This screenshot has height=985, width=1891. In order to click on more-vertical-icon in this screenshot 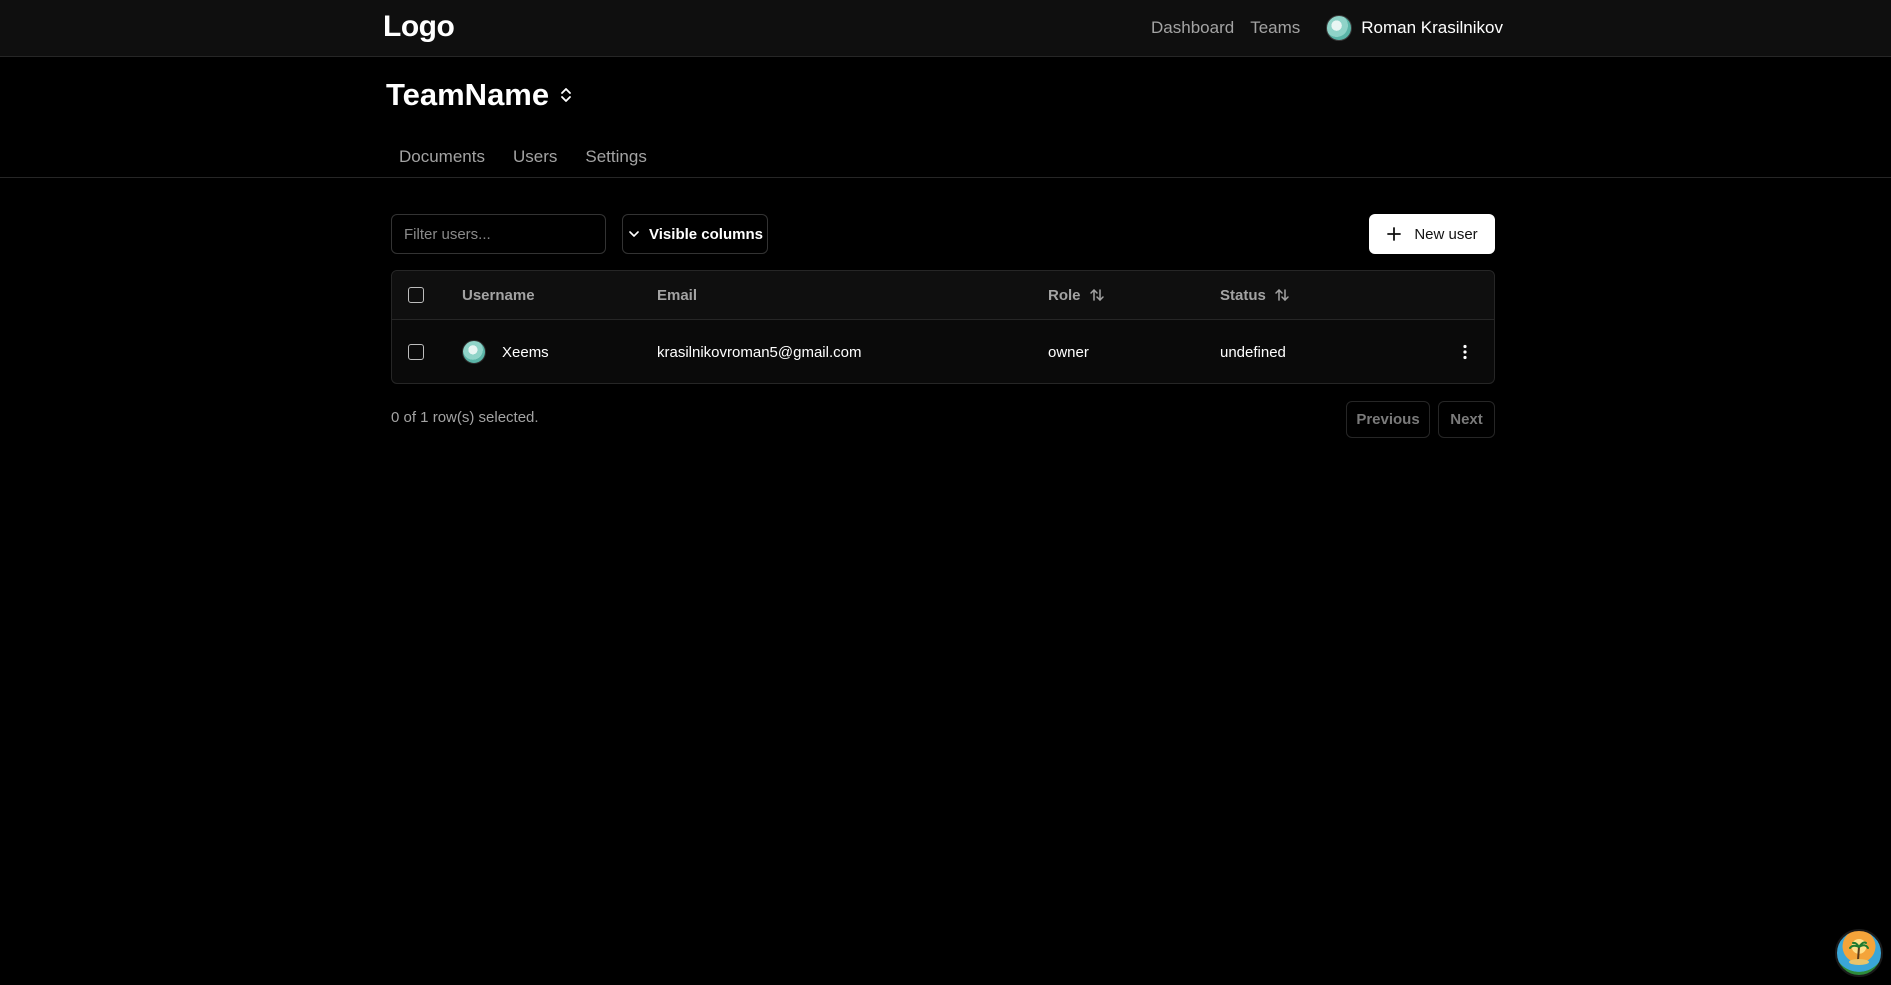, I will do `click(1465, 352)`.